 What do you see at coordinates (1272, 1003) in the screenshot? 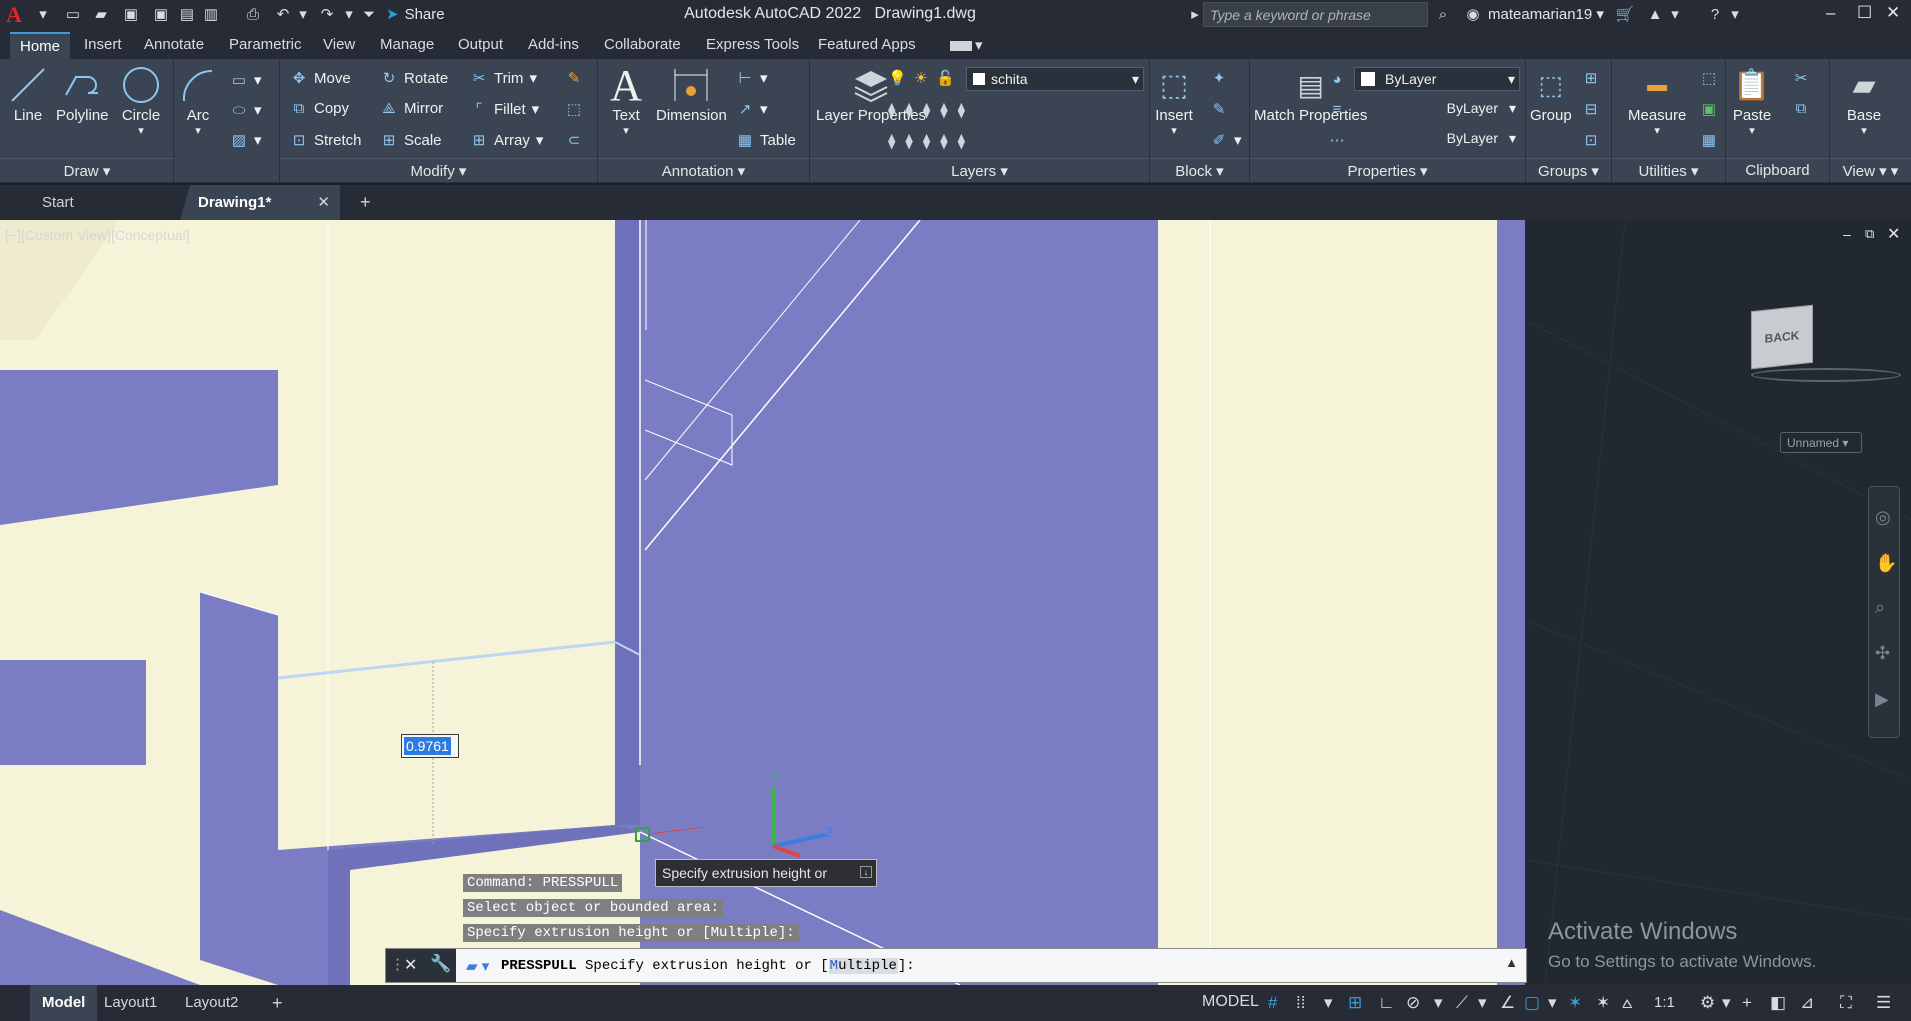
I see `grid-icon: #` at bounding box center [1272, 1003].